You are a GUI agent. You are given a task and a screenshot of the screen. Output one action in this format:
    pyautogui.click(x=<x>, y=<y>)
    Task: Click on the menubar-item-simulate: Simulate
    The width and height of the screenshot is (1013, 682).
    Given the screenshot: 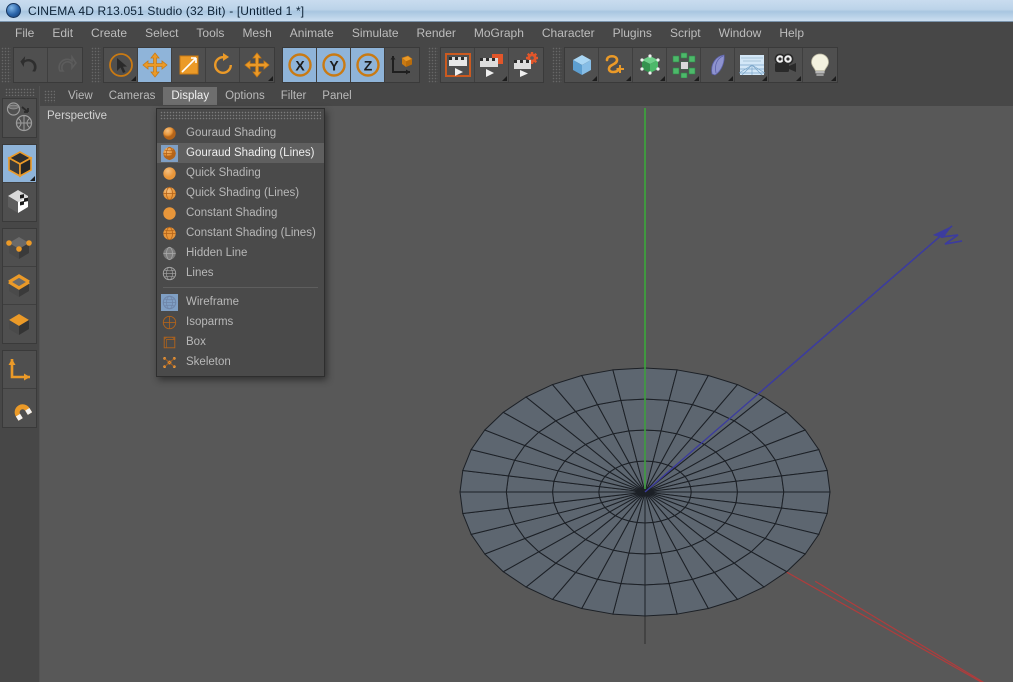 What is the action you would take?
    pyautogui.click(x=375, y=33)
    